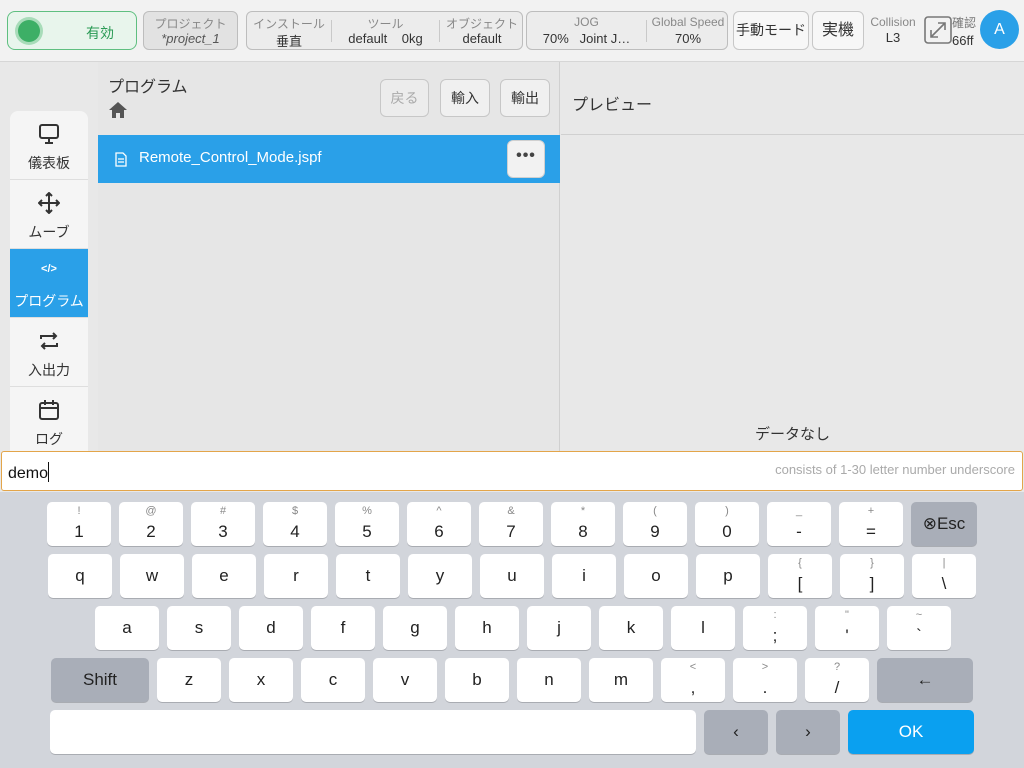 This screenshot has width=1024, height=768. Describe the element at coordinates (440, 576) in the screenshot. I see `key-y: y` at that location.